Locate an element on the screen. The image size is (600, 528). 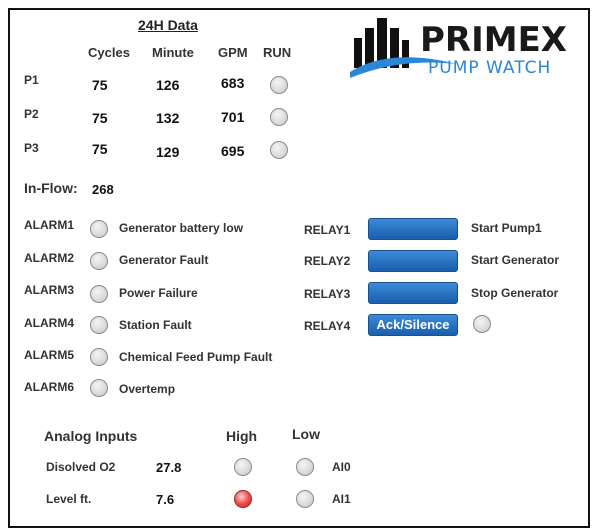
analog-low-header: Low is located at coordinates (306, 434).